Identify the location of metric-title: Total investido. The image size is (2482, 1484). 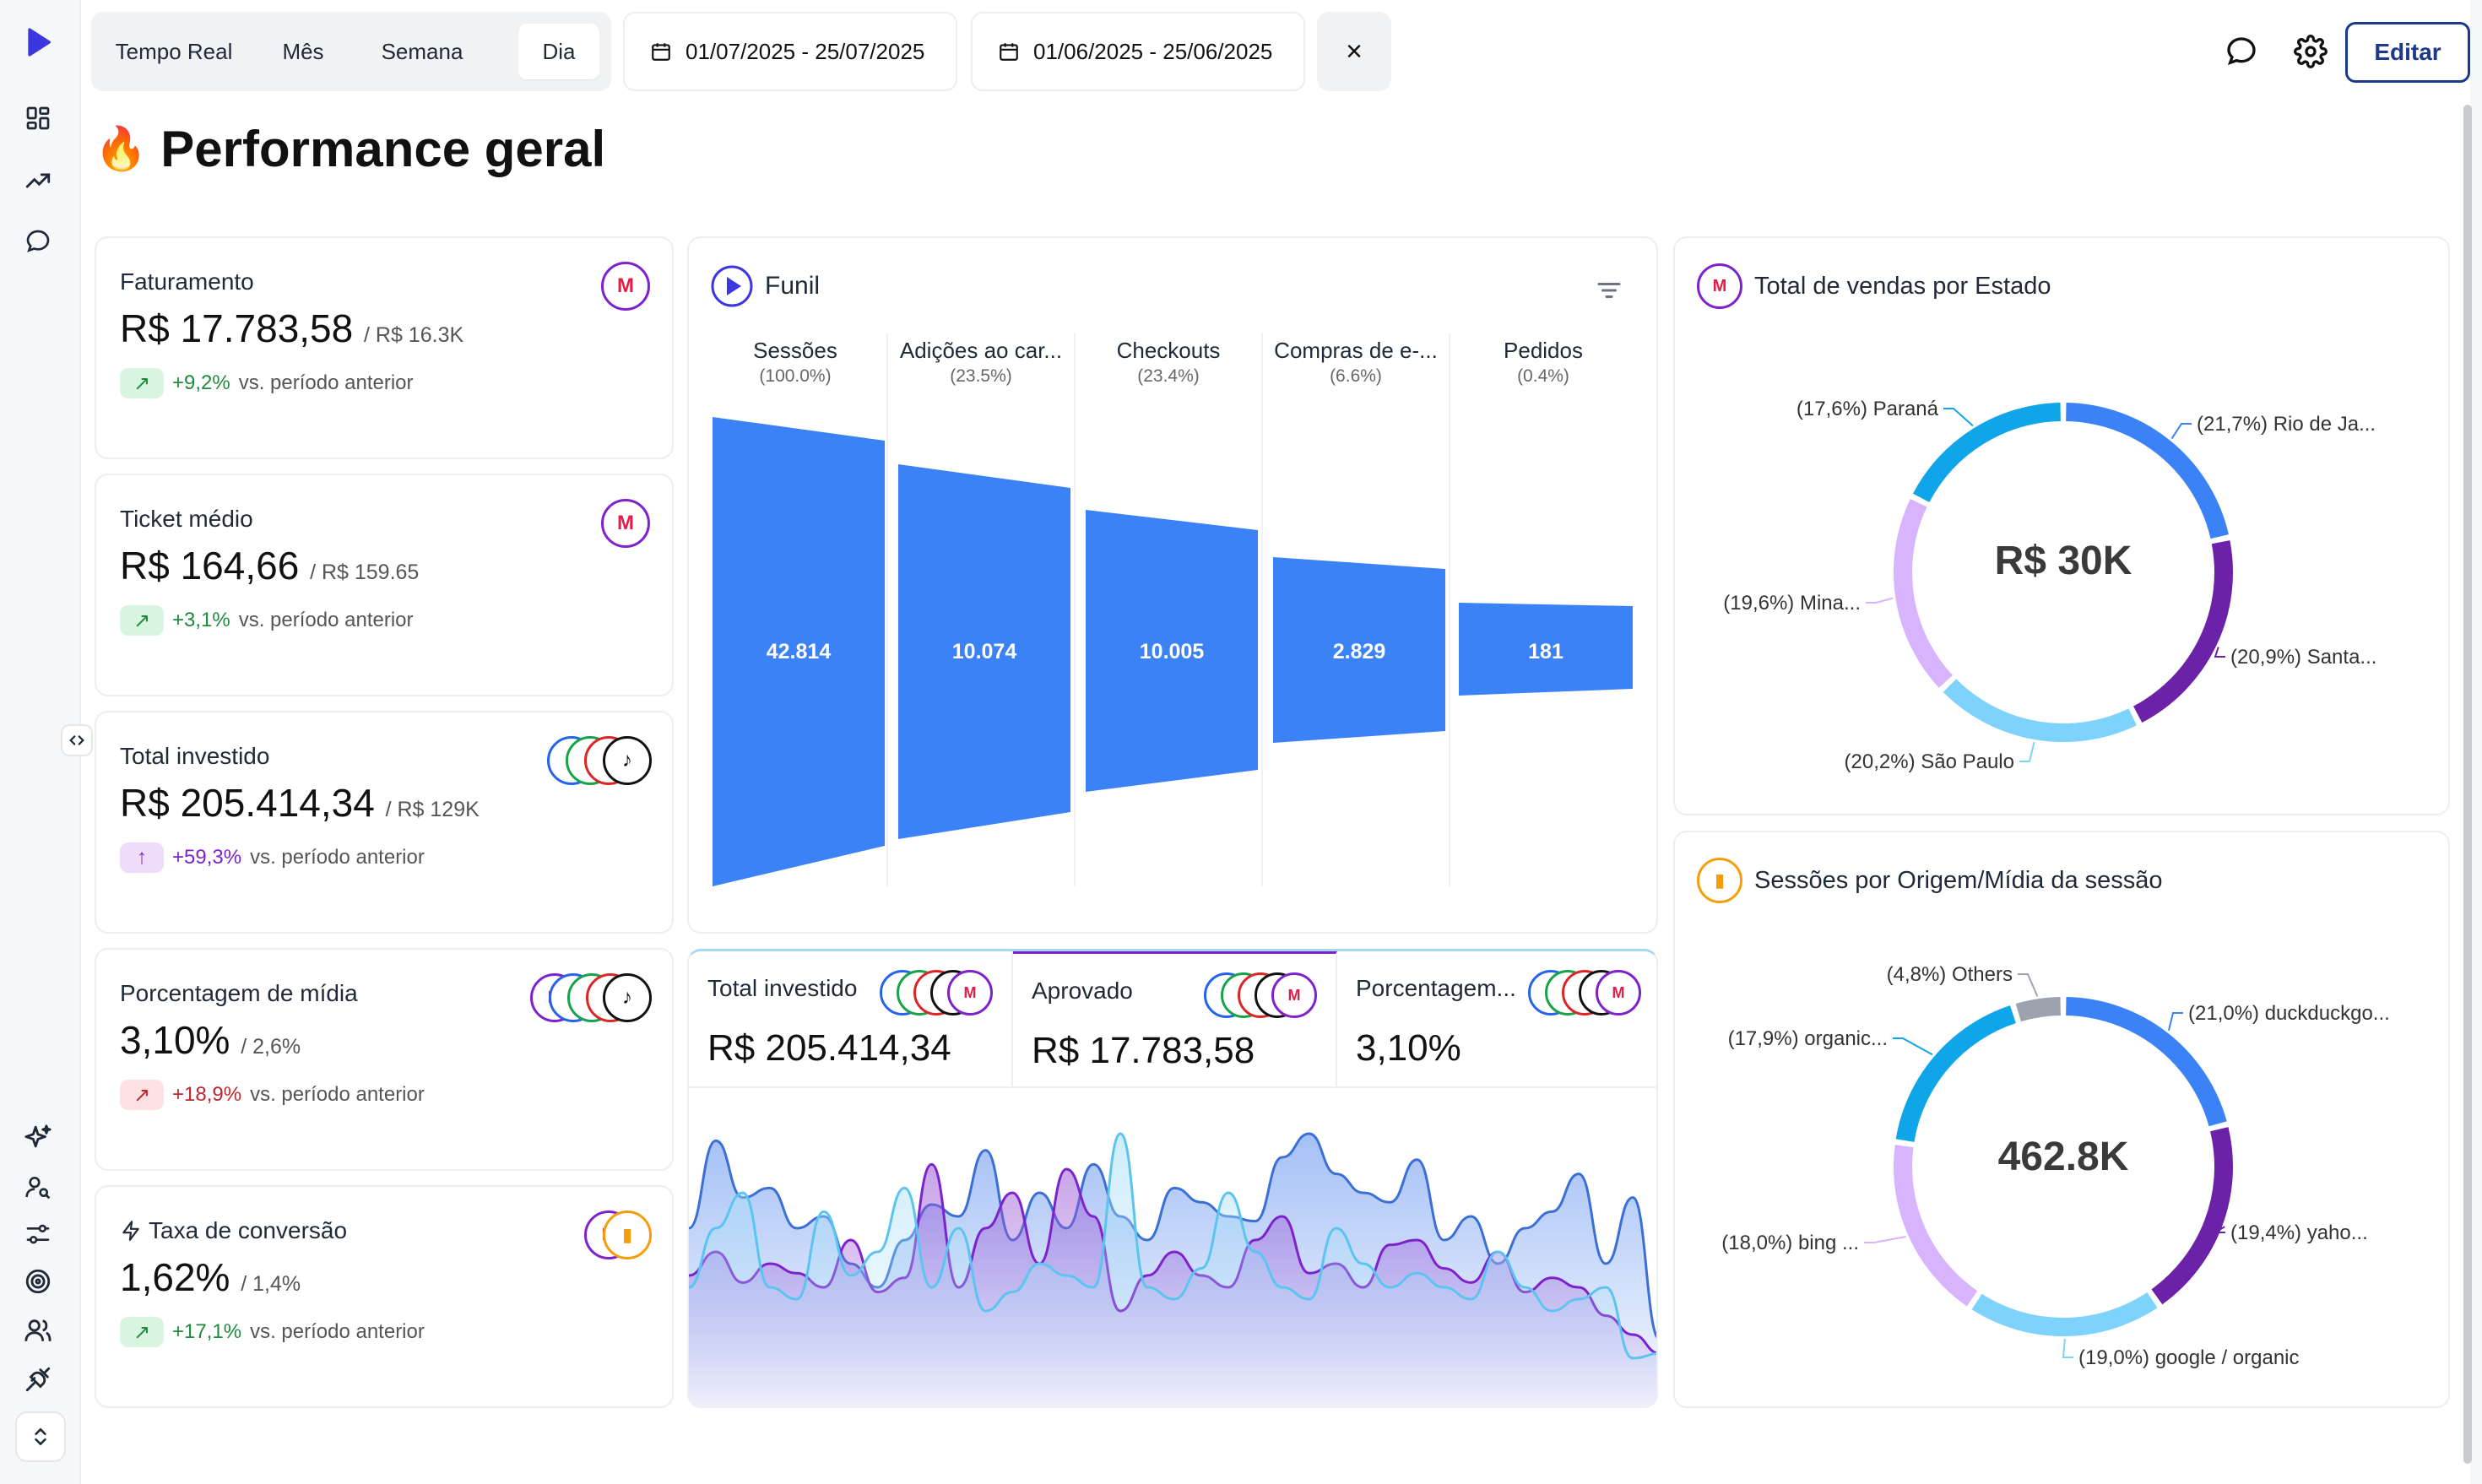
(782, 988).